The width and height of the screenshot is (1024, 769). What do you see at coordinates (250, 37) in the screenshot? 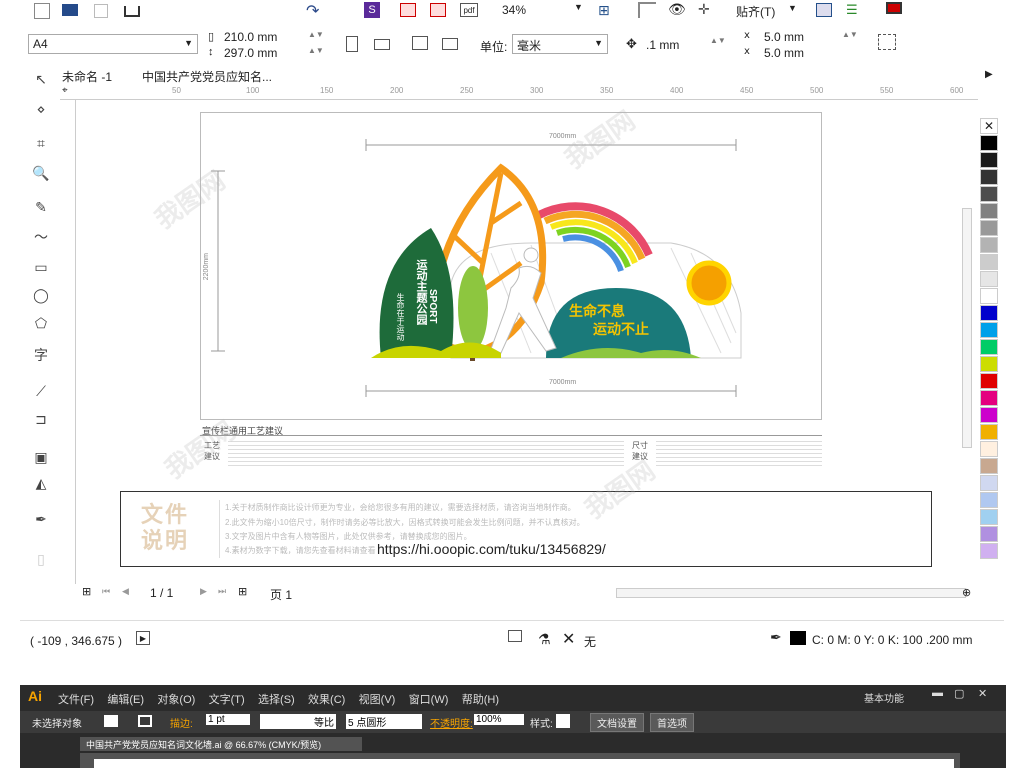
I see `page-width-field: 210.0 mm` at bounding box center [250, 37].